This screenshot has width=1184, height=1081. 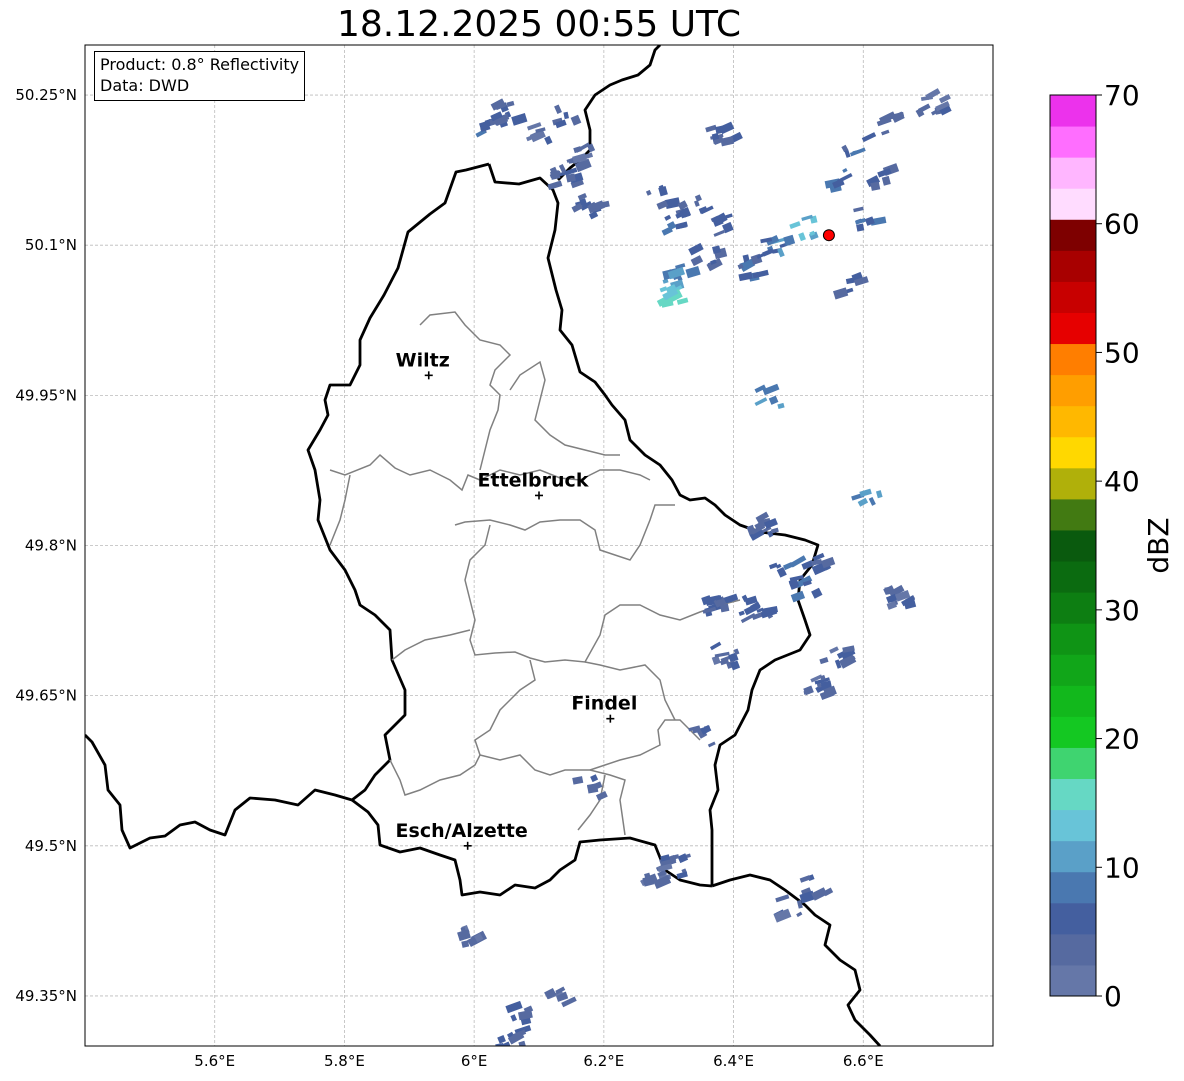 I want to click on colorbar-tick-label: 10, so click(x=1122, y=867).